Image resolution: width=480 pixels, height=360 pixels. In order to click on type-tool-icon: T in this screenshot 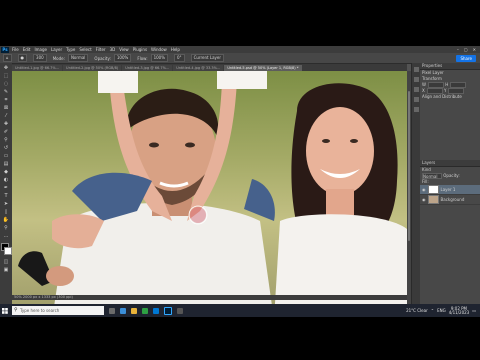, I will do `click(6, 196)`.